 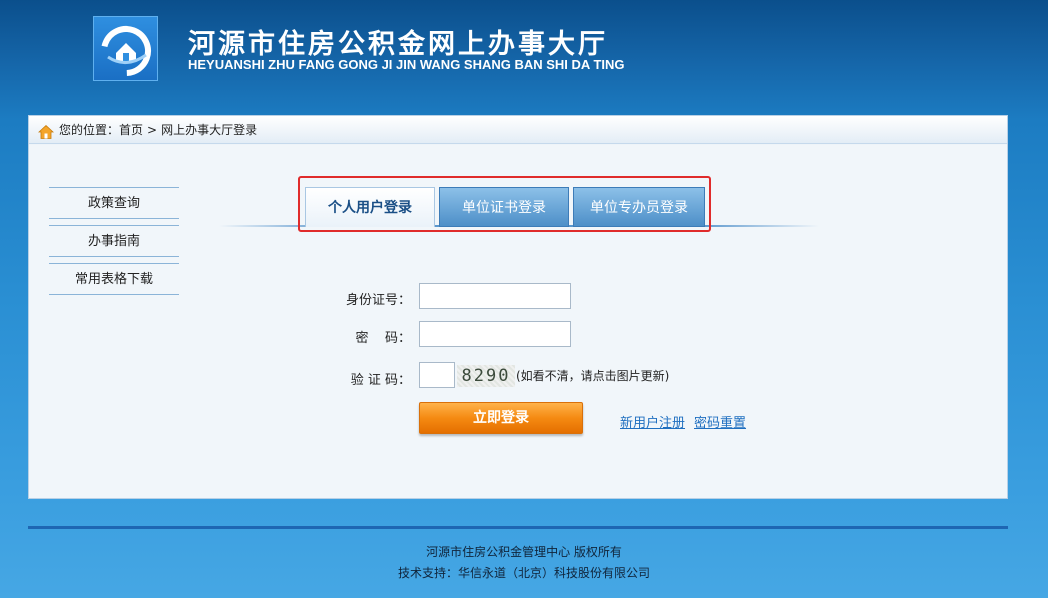 I want to click on captcha-hint: (如看不清，请点击图片更新), so click(x=593, y=376).